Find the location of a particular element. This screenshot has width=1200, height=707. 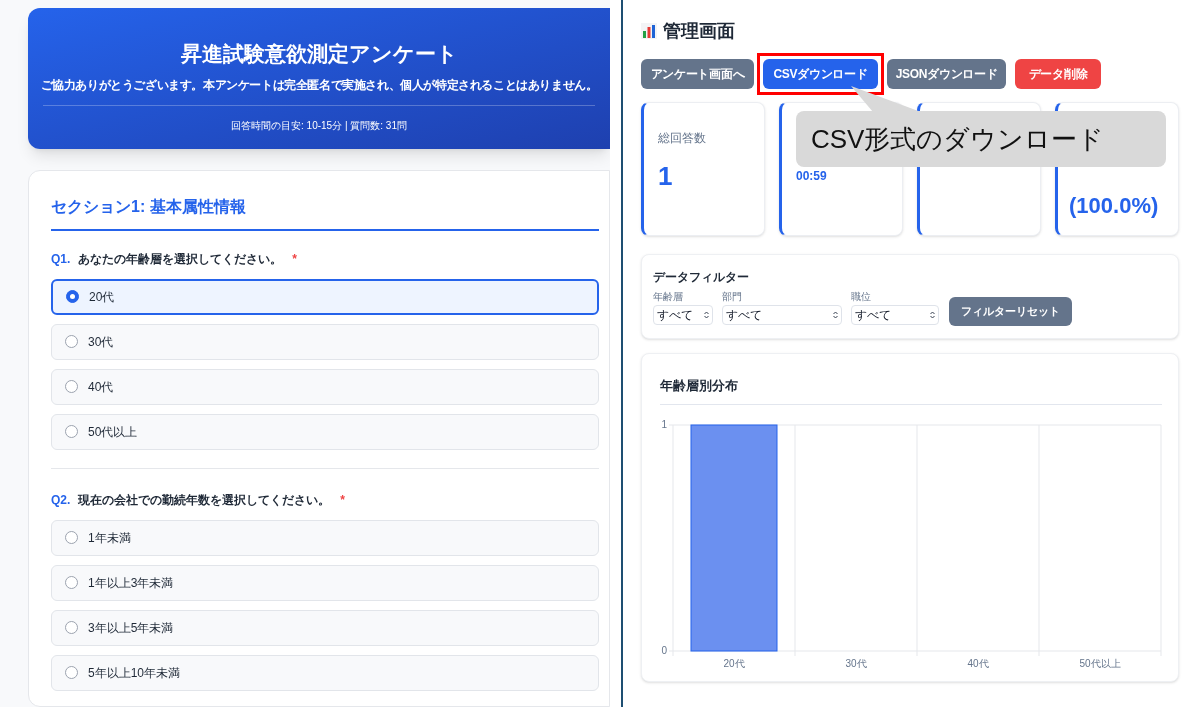

y-tick-label: 0 is located at coordinates (664, 650).